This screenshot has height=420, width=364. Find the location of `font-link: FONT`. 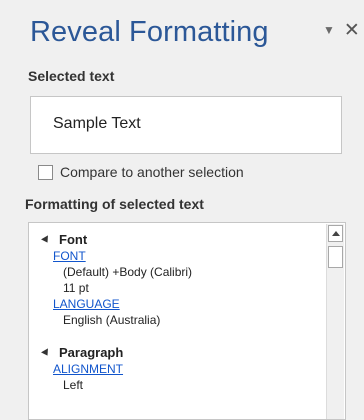

font-link: FONT is located at coordinates (182, 256).